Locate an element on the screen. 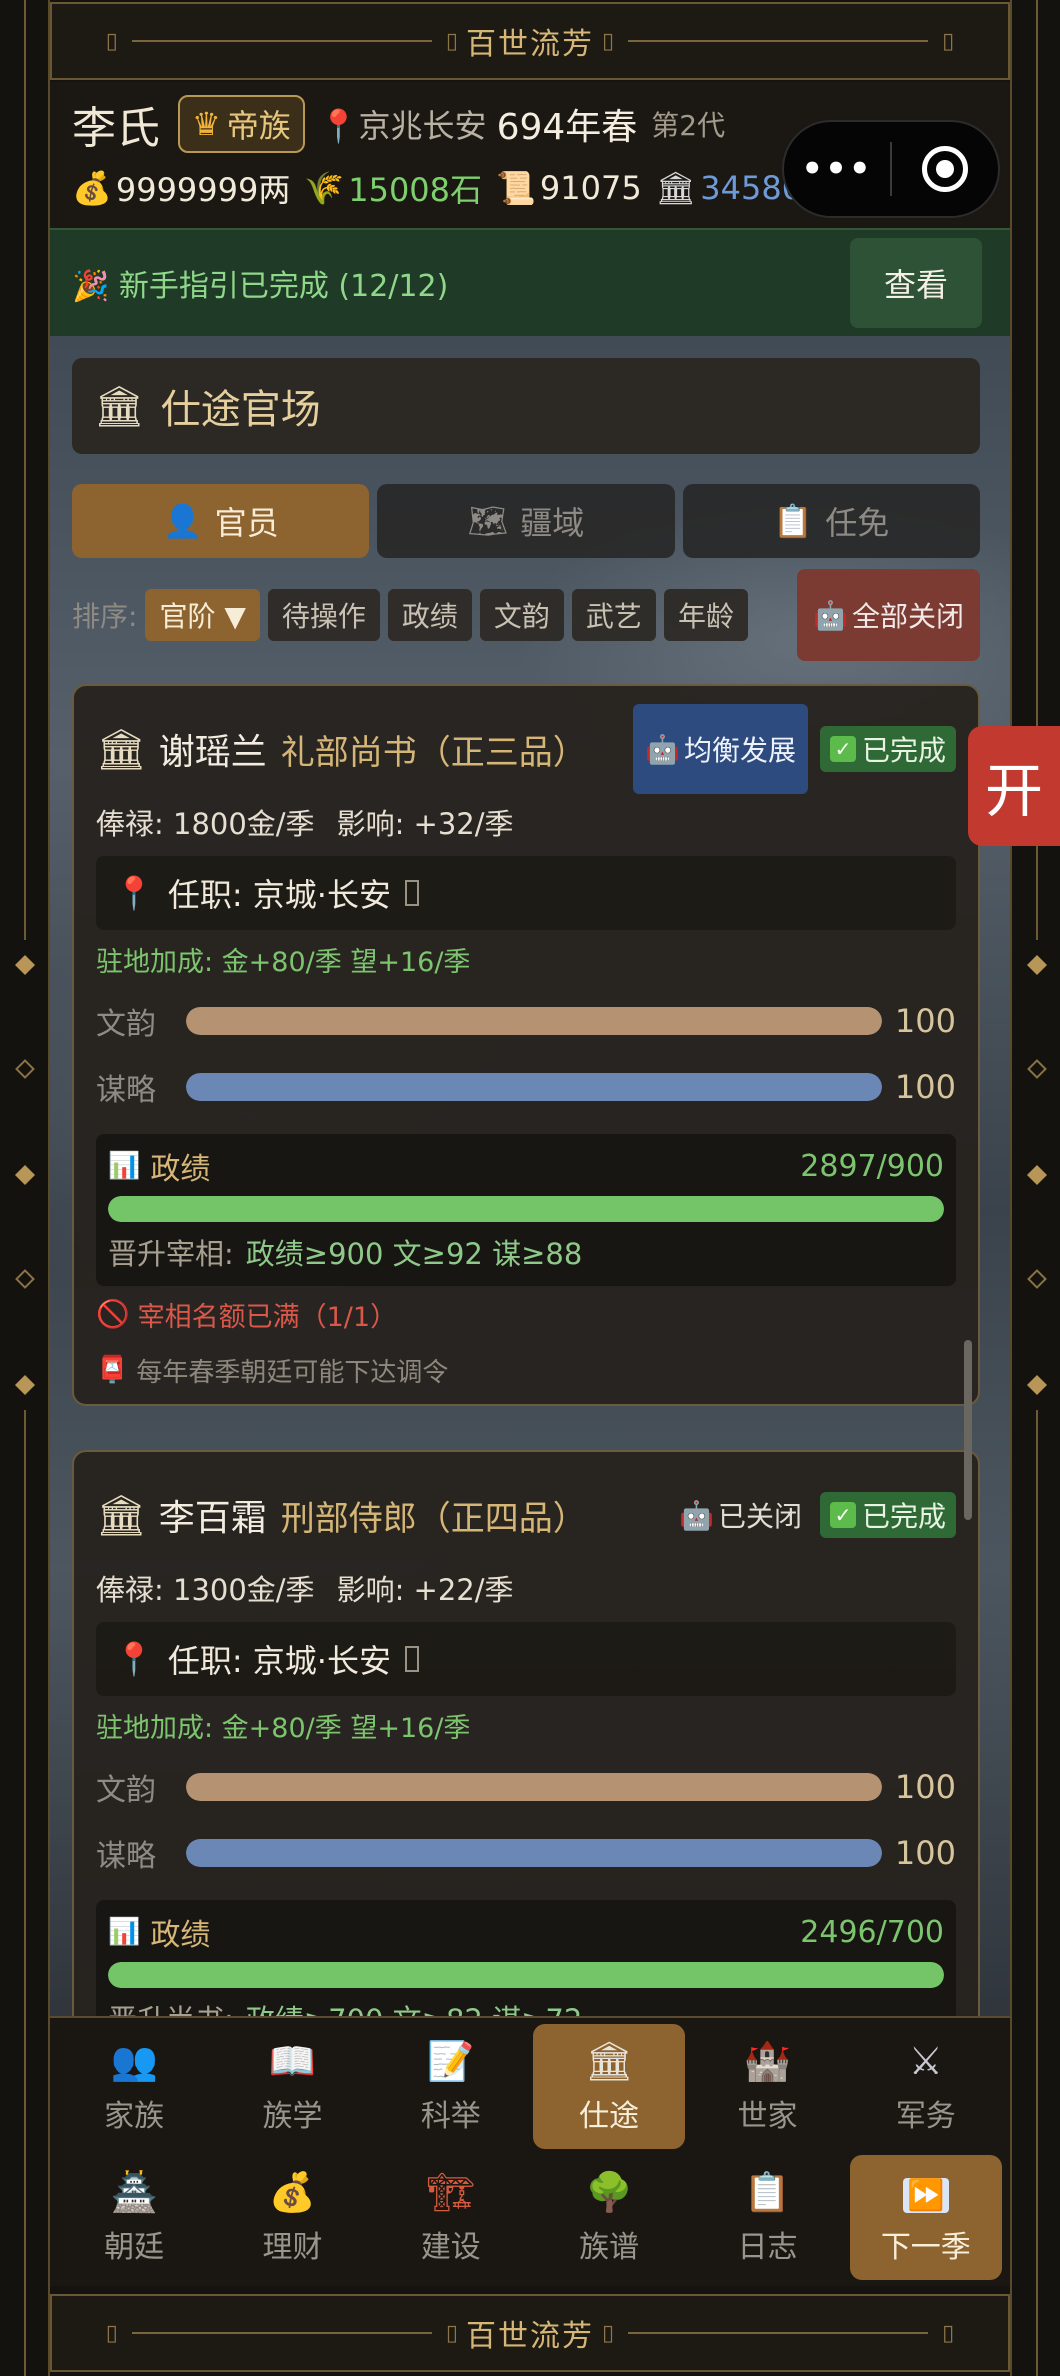  next-season-button: ⏩ 下一季 is located at coordinates (925, 2217).